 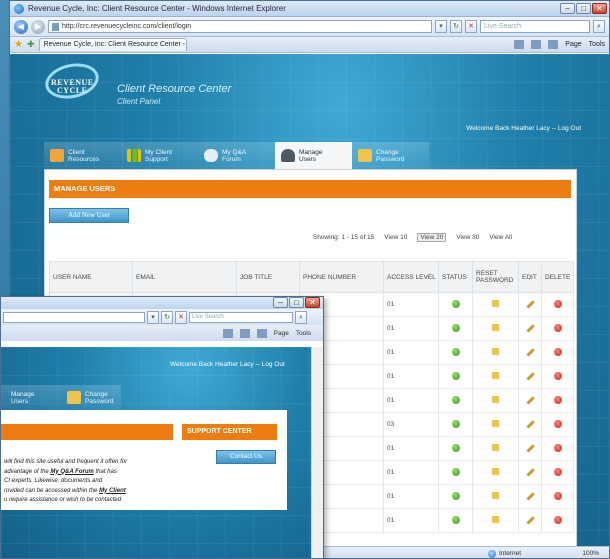 I want to click on contact-us-button: Contact Us, so click(x=246, y=457).